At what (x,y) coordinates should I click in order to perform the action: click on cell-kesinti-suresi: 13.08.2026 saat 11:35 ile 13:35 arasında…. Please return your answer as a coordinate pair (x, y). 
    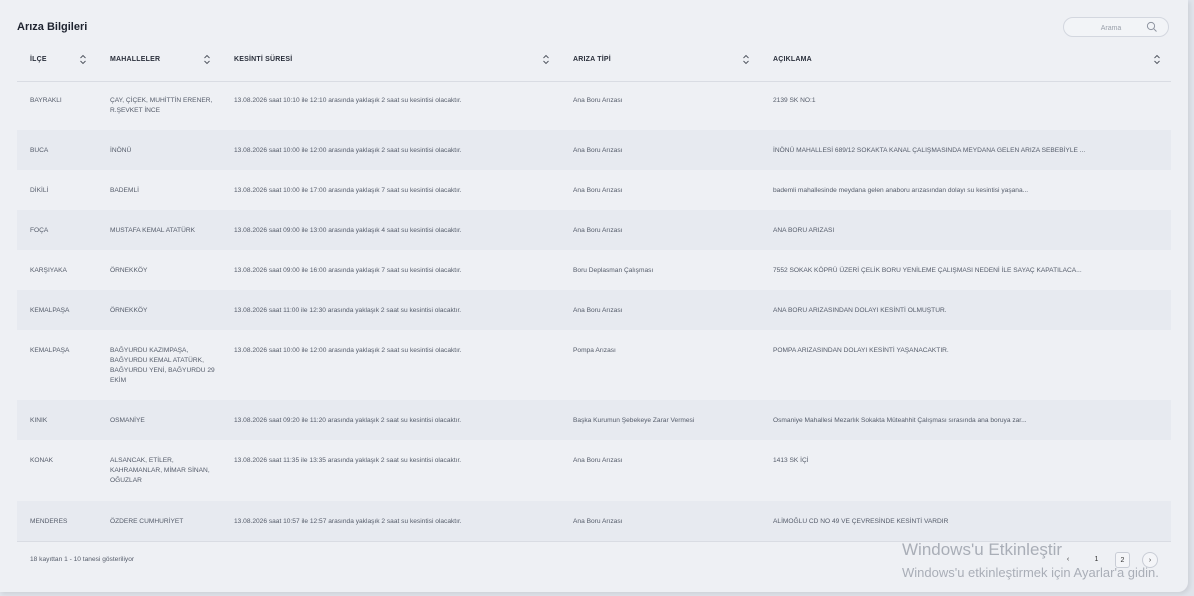
    Looking at the image, I should click on (348, 460).